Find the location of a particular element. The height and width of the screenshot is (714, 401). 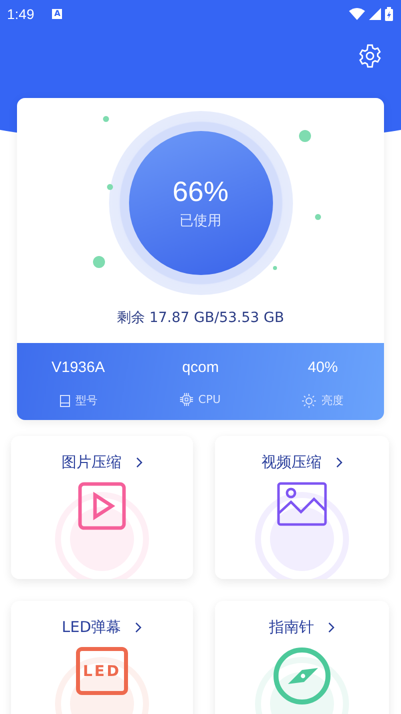

usage-percent: 66% is located at coordinates (200, 192).